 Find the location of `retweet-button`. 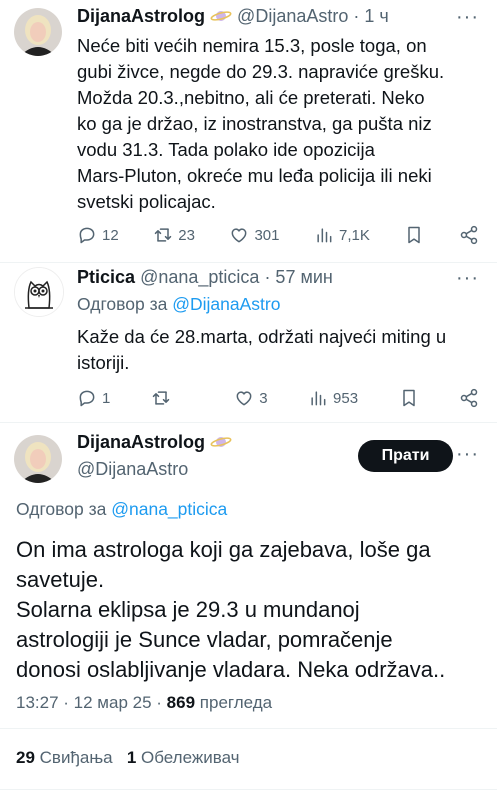

retweet-button is located at coordinates (163, 398).